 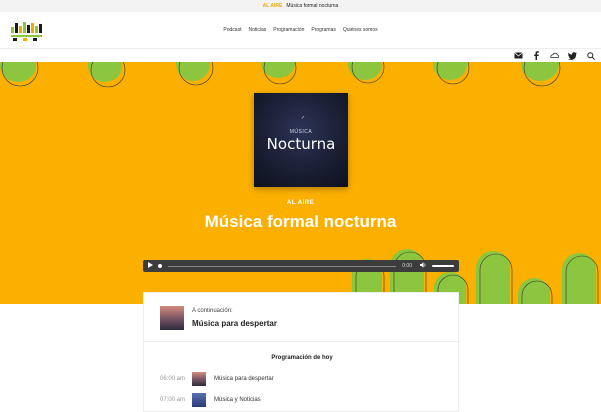 I want to click on album-title-text: Nocturna, so click(x=301, y=144).